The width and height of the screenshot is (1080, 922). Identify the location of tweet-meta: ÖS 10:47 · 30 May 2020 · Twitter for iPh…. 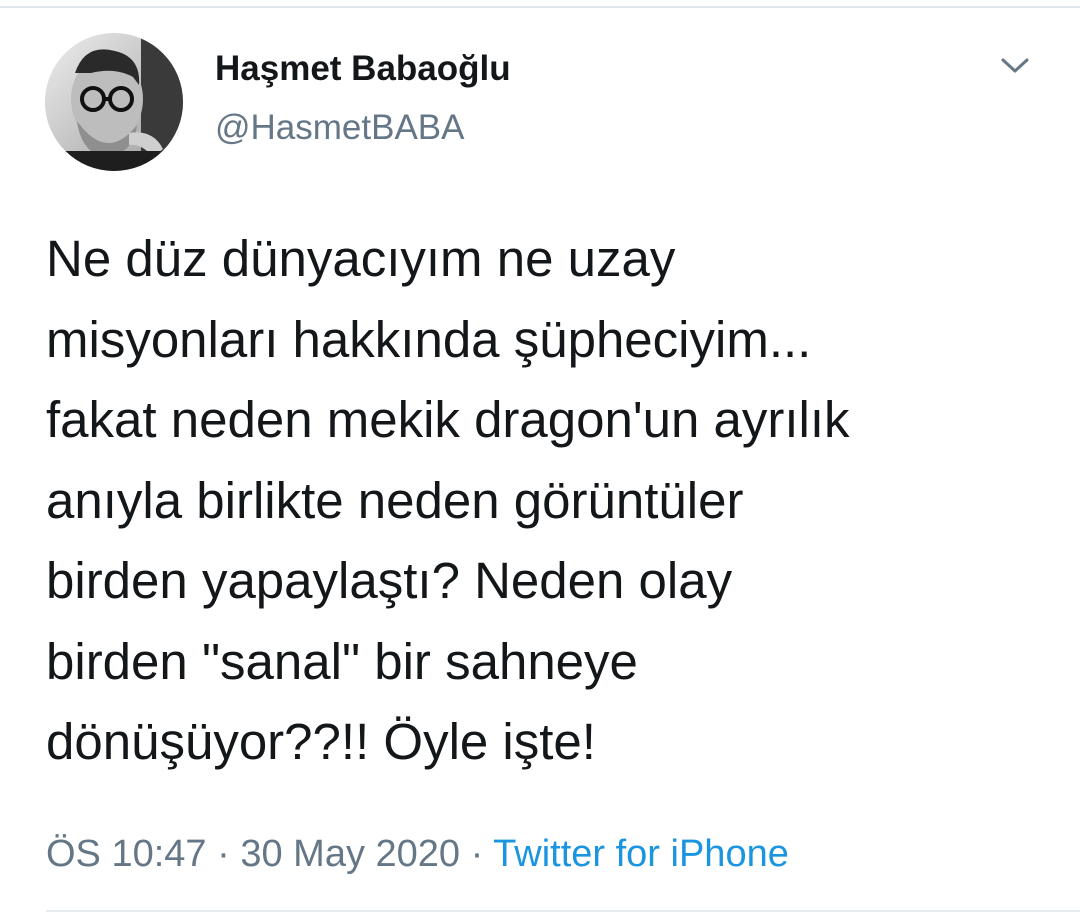
(417, 854).